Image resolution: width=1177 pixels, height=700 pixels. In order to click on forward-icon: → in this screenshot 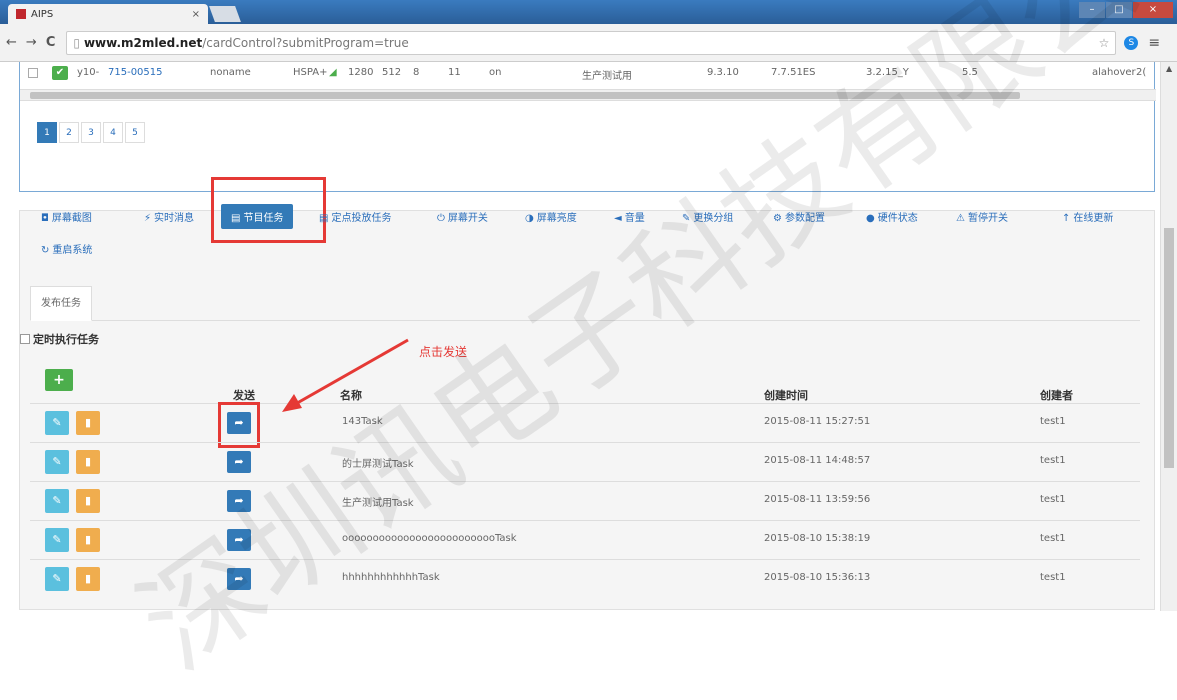, I will do `click(31, 42)`.